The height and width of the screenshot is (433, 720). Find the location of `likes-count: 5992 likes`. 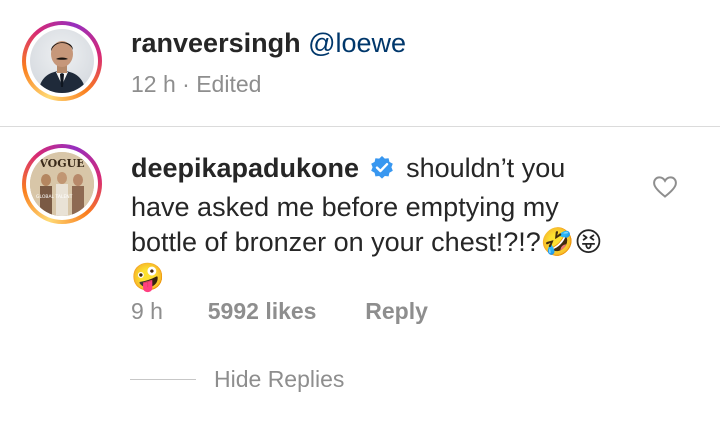

likes-count: 5992 likes is located at coordinates (262, 311).